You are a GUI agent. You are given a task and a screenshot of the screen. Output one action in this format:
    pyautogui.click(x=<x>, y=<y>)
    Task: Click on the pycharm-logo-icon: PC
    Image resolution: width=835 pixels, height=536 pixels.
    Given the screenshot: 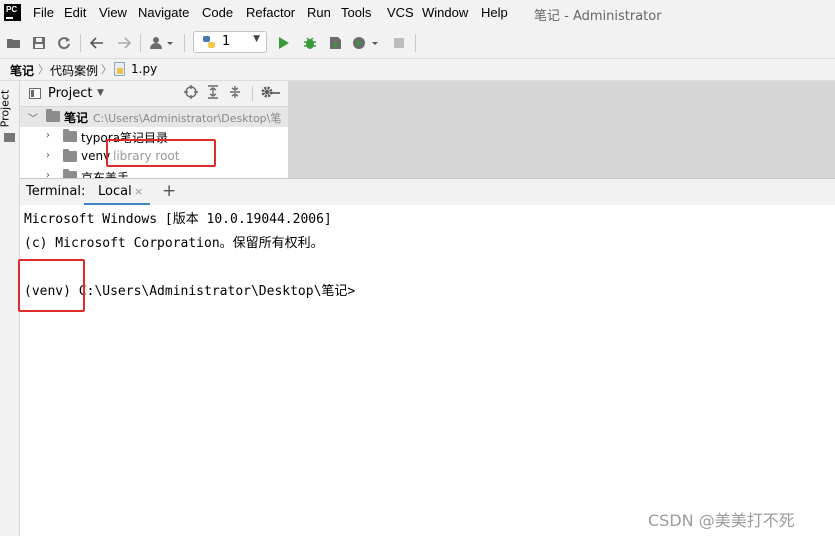 What is the action you would take?
    pyautogui.click(x=12, y=12)
    